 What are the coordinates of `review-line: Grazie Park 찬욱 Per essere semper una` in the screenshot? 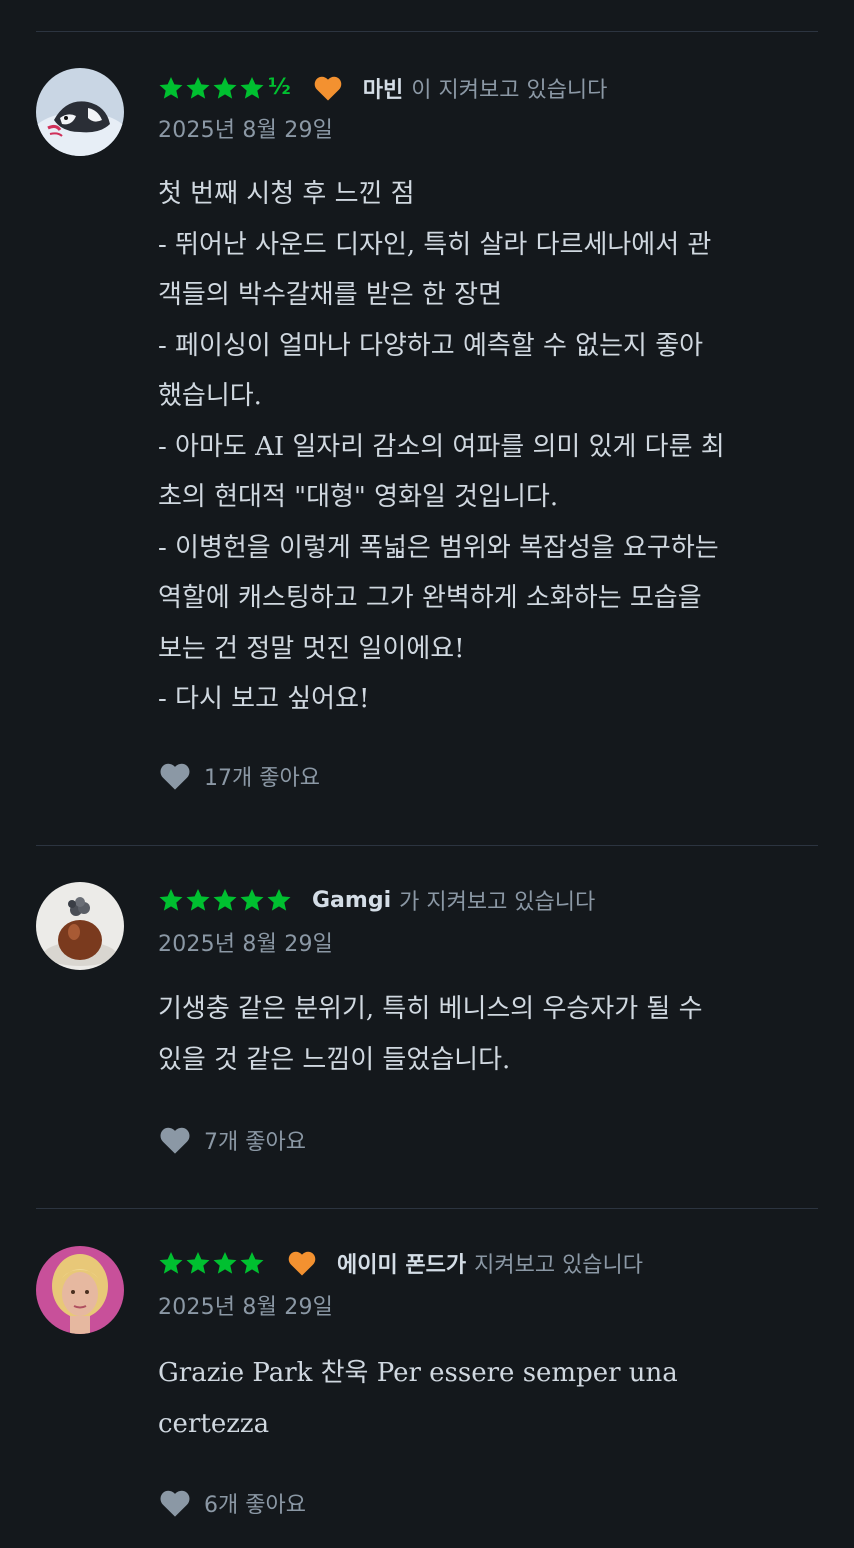 It's located at (418, 1373).